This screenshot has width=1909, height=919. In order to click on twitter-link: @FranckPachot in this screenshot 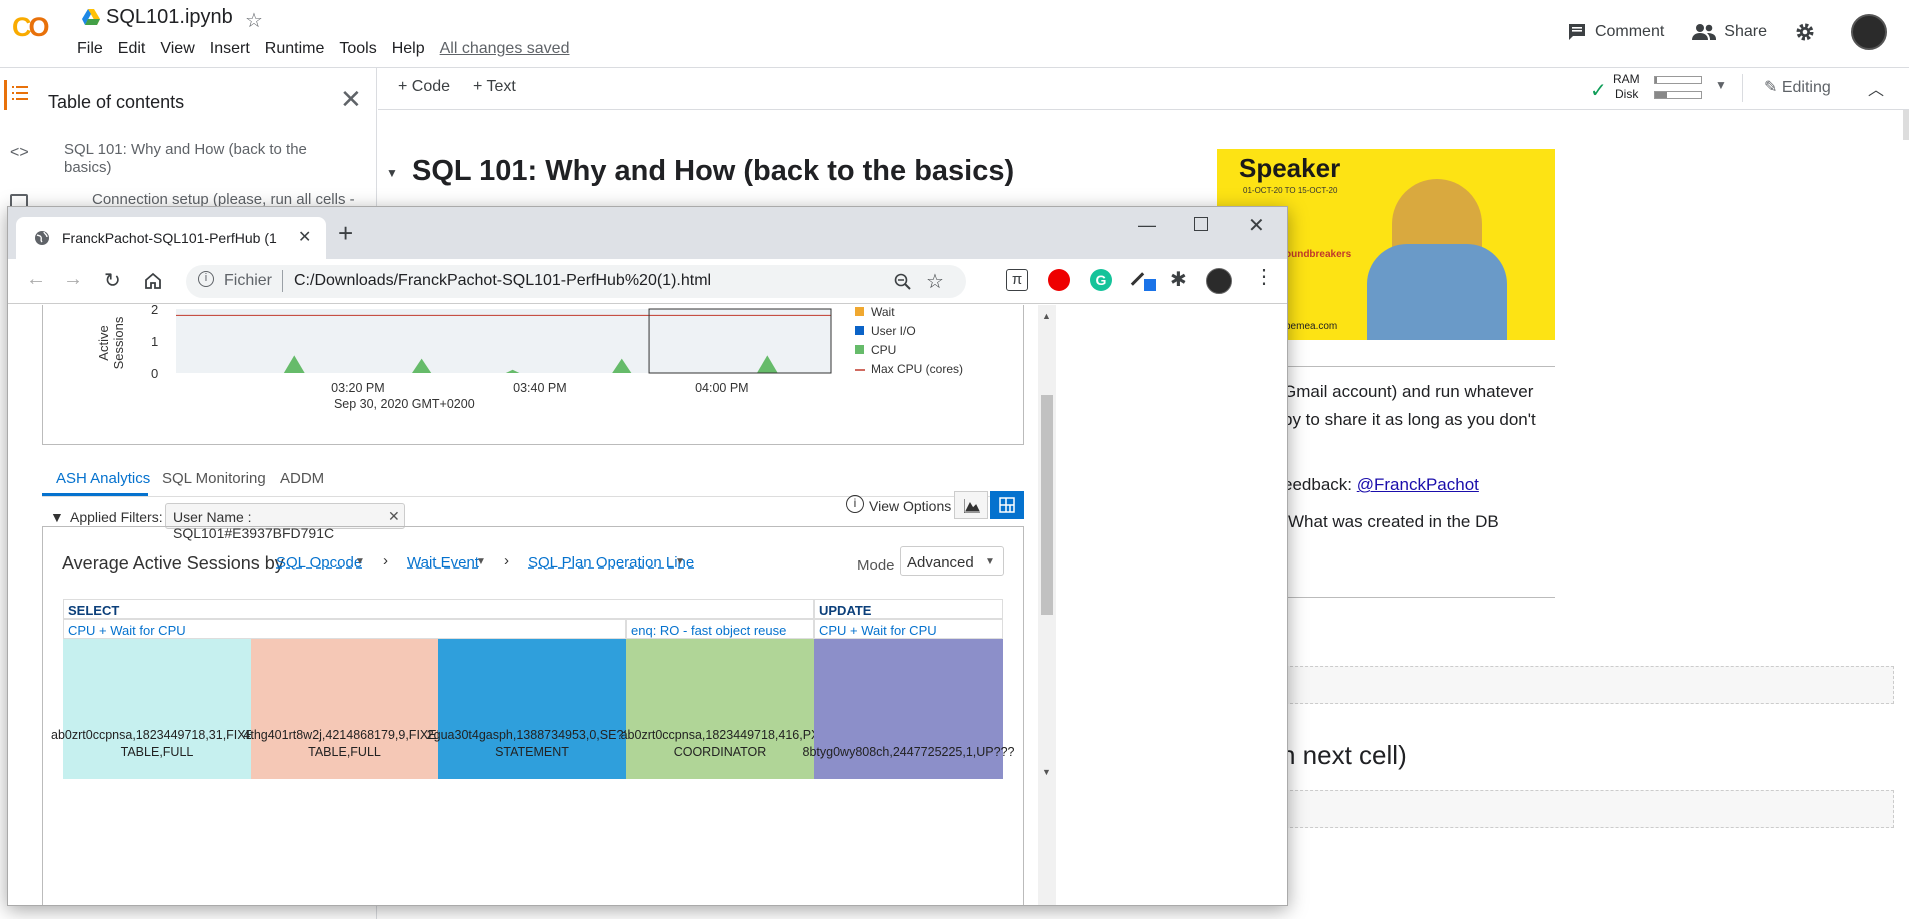, I will do `click(1418, 484)`.